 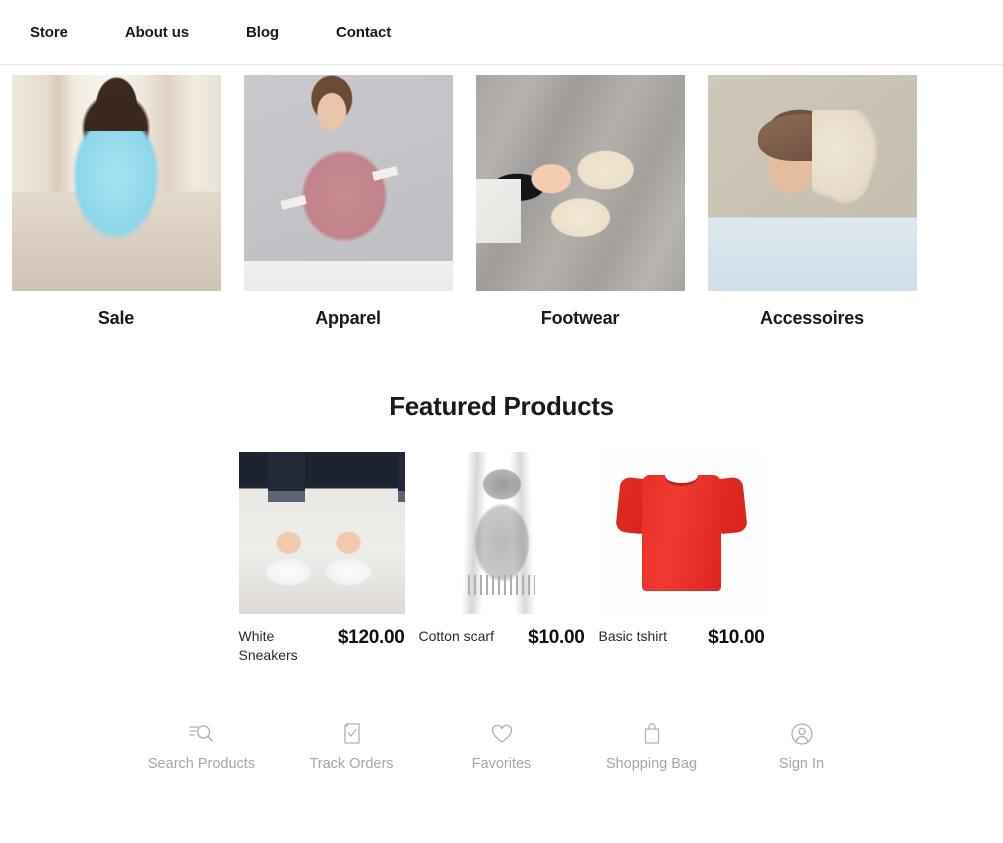 I want to click on main-navigation: Store About us Blog Contact, so click(x=195, y=32).